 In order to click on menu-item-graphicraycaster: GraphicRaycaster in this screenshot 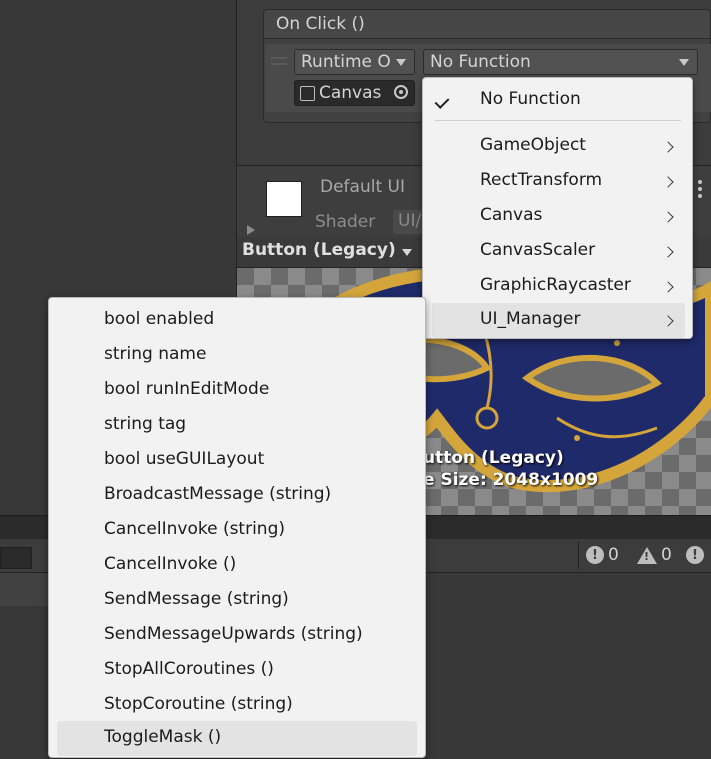, I will do `click(557, 286)`.